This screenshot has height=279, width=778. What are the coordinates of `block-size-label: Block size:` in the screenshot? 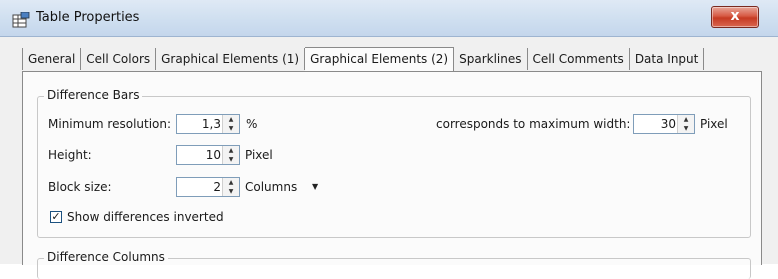 It's located at (80, 187).